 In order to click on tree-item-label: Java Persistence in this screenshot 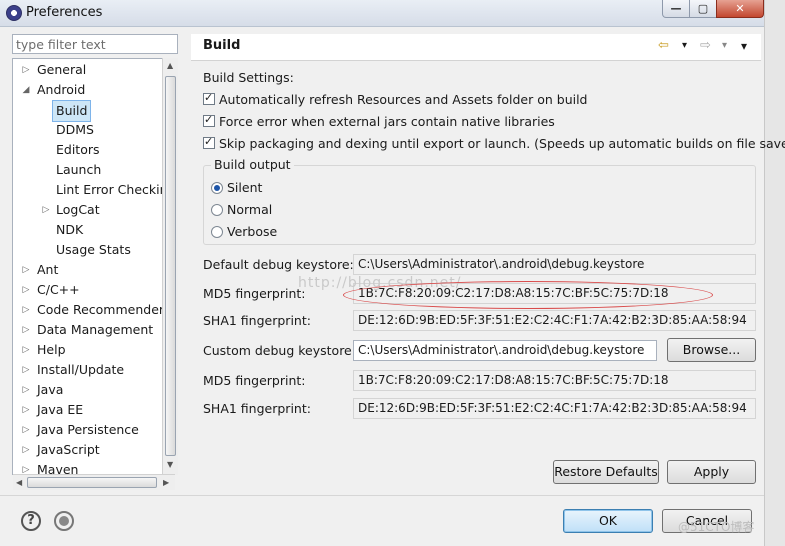, I will do `click(88, 430)`.